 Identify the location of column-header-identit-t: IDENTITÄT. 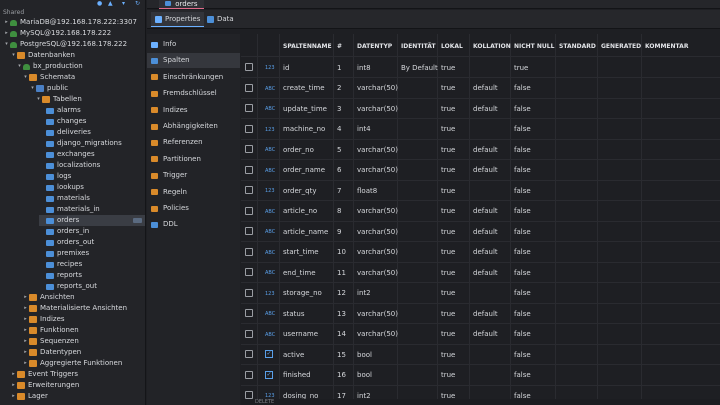
(418, 46).